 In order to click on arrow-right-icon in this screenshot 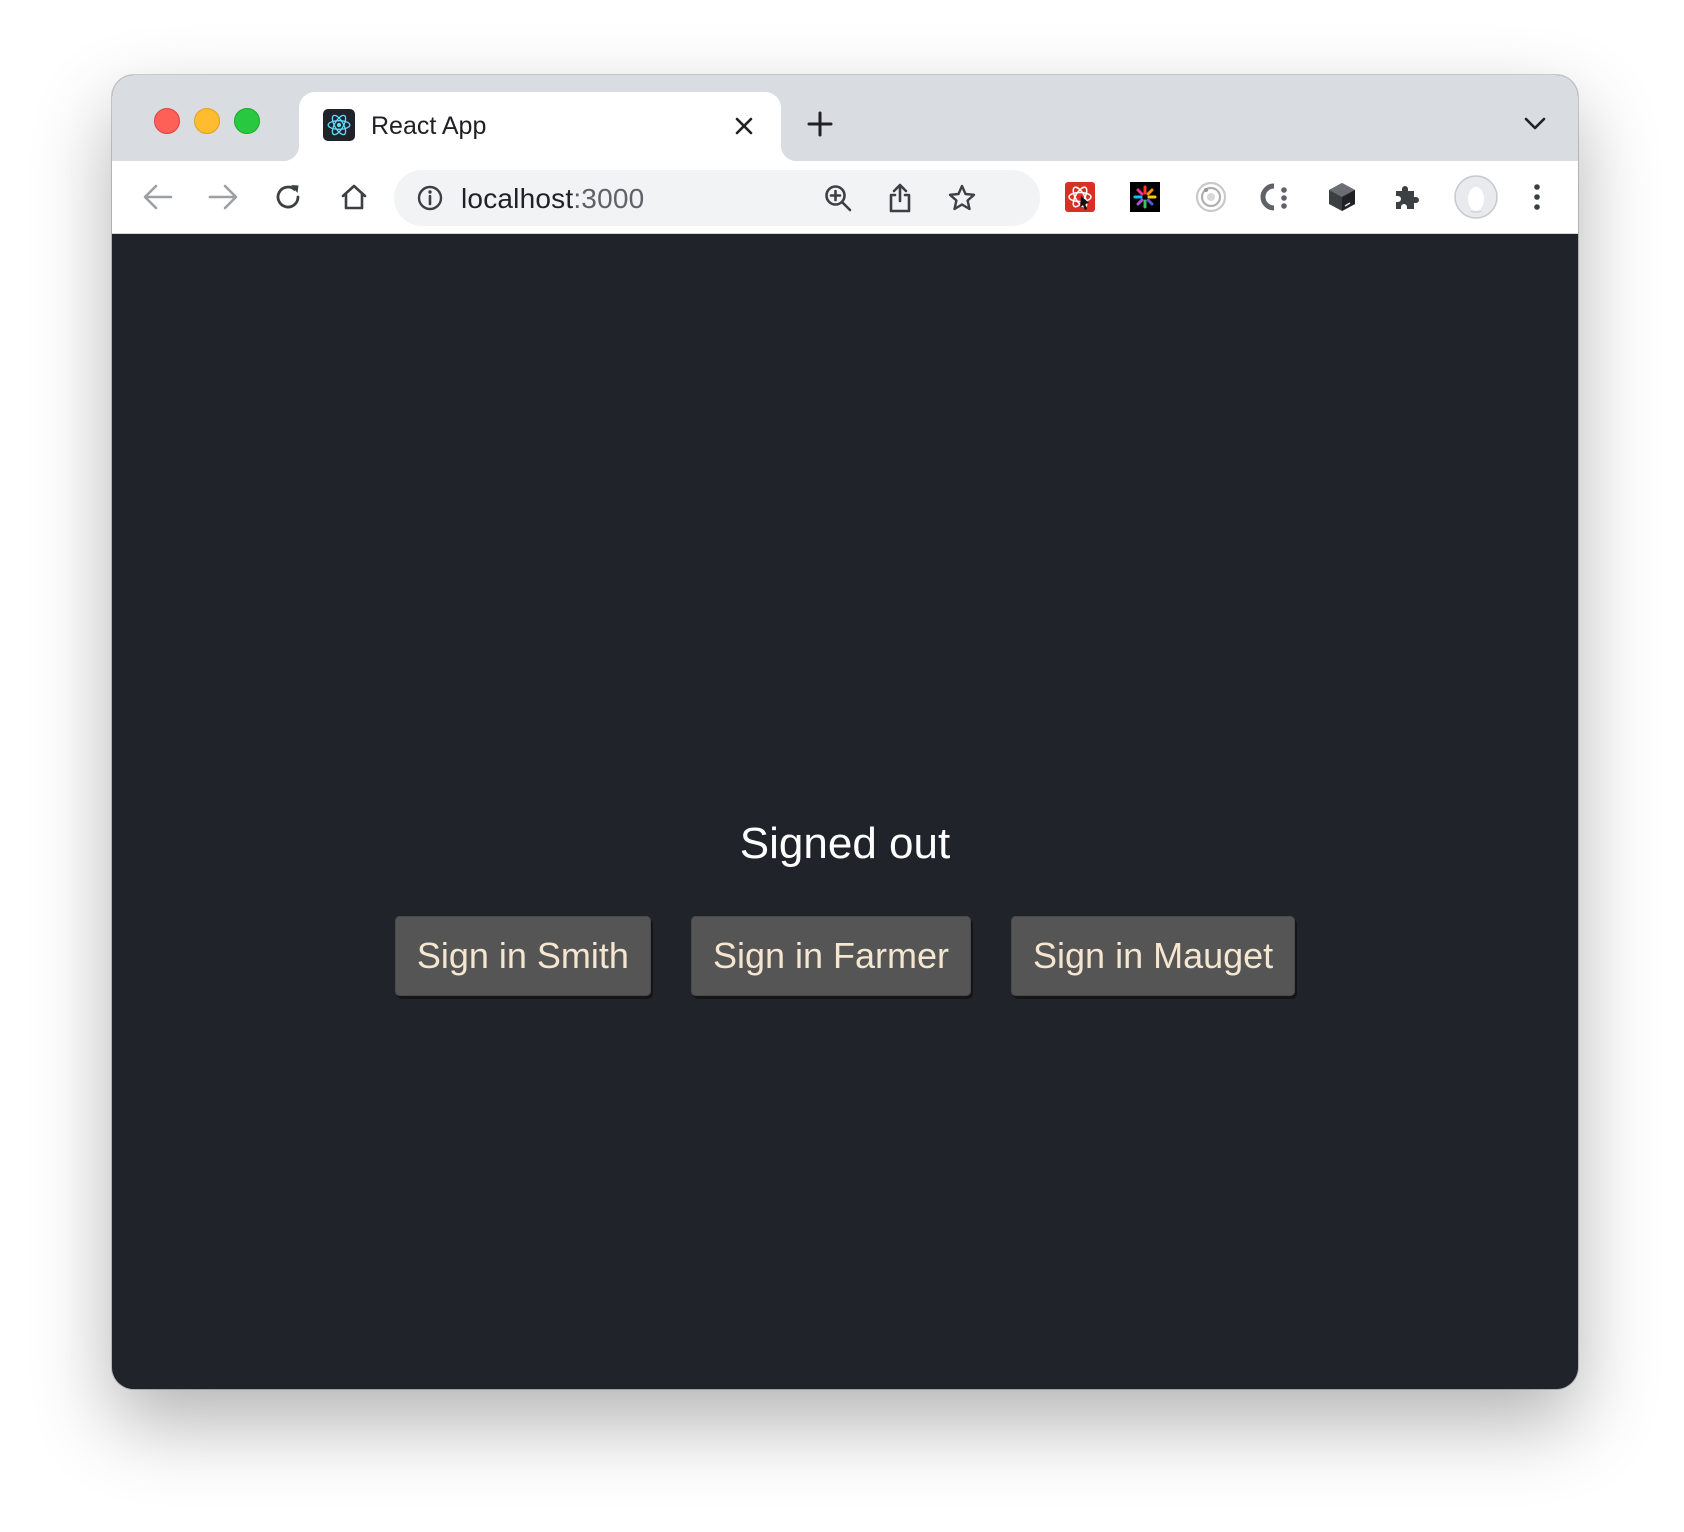, I will do `click(223, 197)`.